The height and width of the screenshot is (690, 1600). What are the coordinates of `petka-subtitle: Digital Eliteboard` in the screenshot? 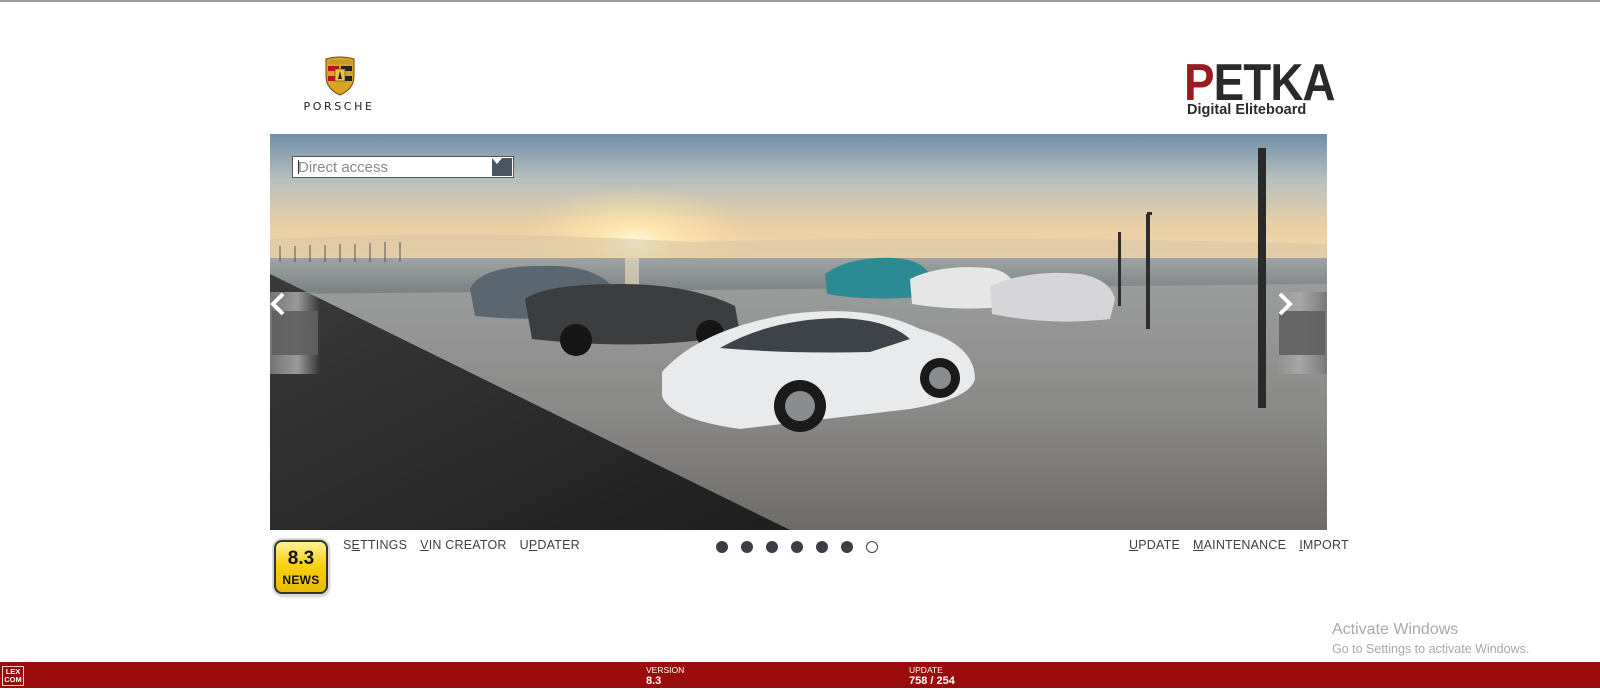 It's located at (1247, 110).